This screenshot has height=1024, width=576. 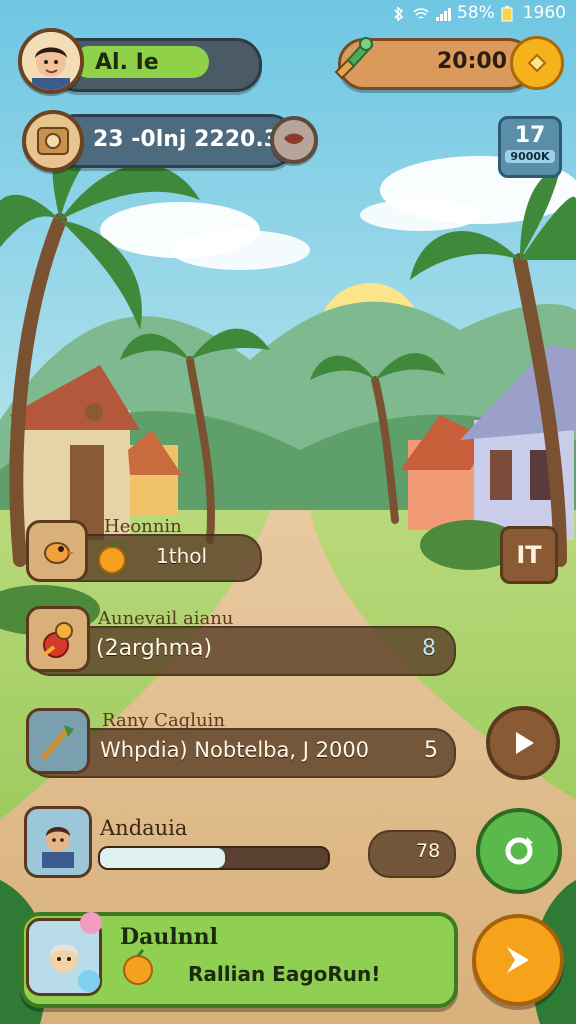 What do you see at coordinates (235, 750) in the screenshot?
I see `row-3-text: Whpdia) Nobtelba, J 2000` at bounding box center [235, 750].